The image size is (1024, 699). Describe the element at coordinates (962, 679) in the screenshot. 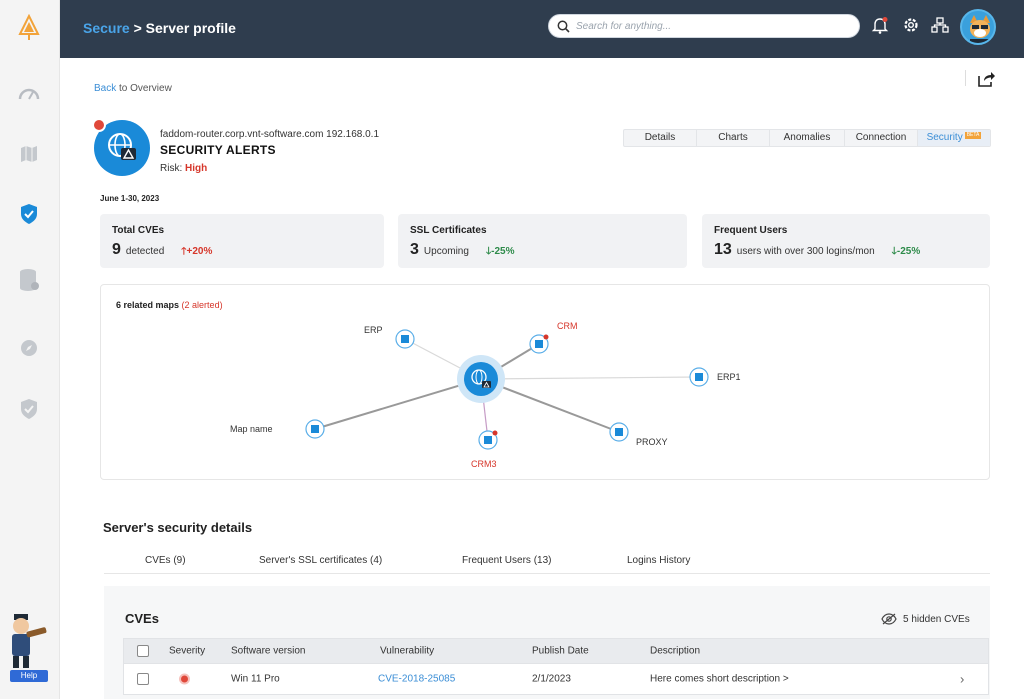

I see `chevron-right-icon: ›` at that location.